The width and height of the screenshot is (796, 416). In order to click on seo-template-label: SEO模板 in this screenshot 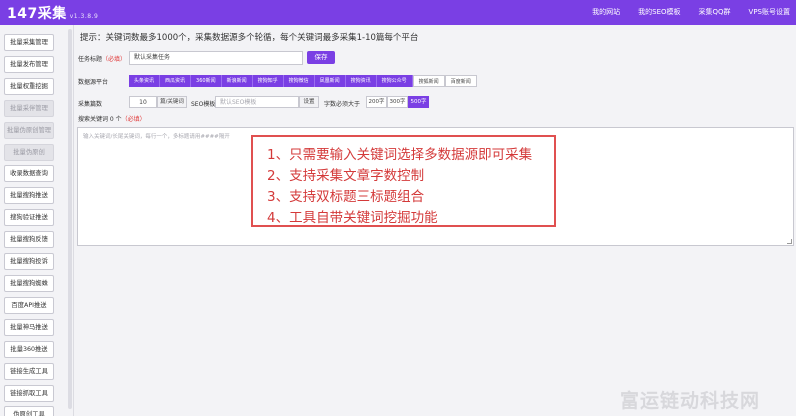, I will do `click(203, 104)`.